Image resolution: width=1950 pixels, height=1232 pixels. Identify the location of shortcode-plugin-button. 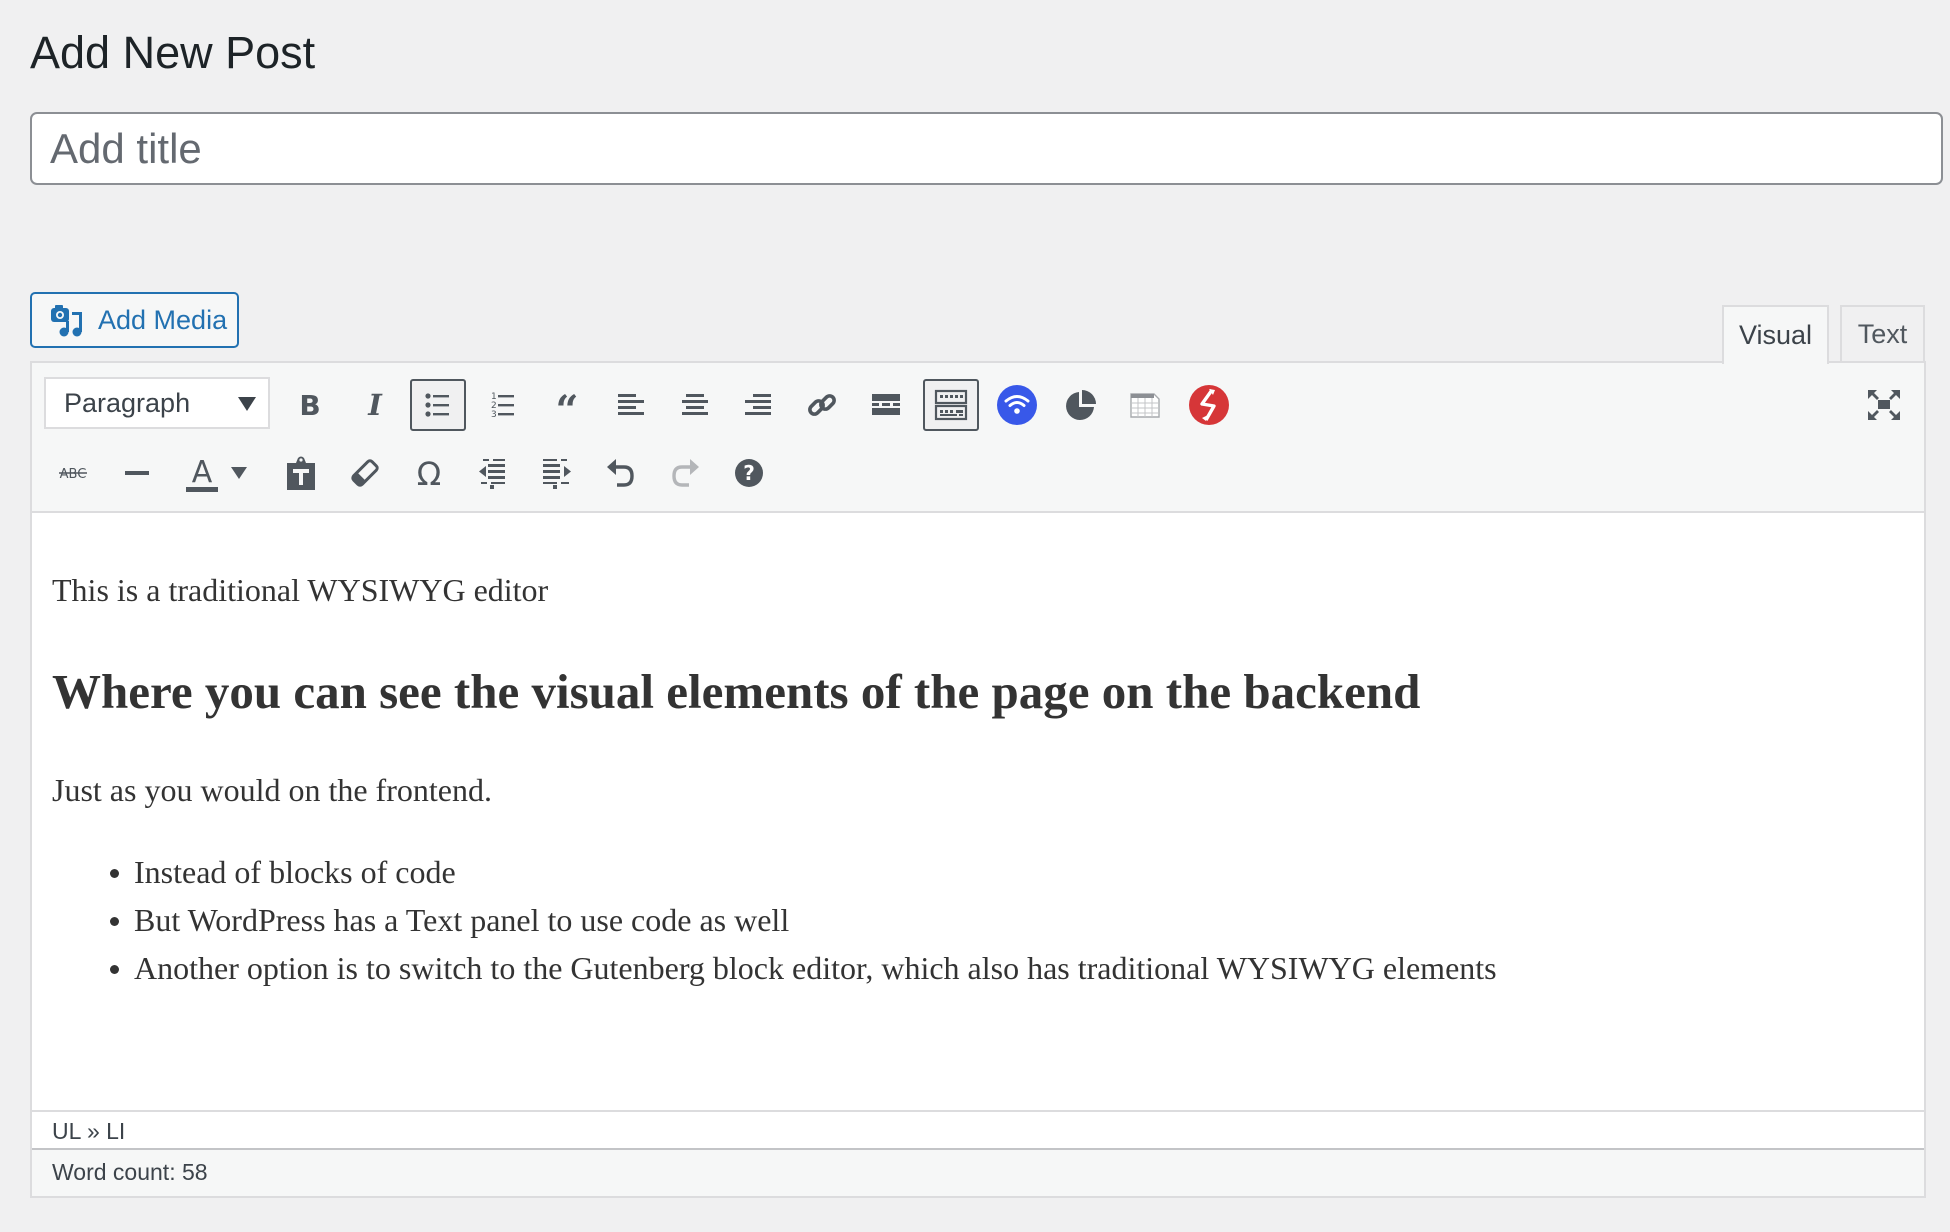
(1209, 405).